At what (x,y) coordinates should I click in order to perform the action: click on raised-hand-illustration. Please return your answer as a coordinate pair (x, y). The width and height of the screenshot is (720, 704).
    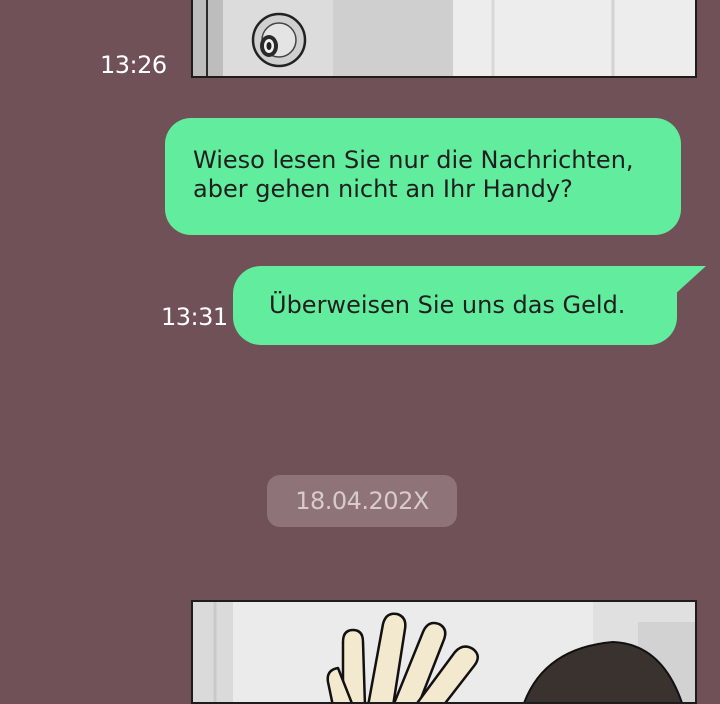
    Looking at the image, I should click on (444, 652).